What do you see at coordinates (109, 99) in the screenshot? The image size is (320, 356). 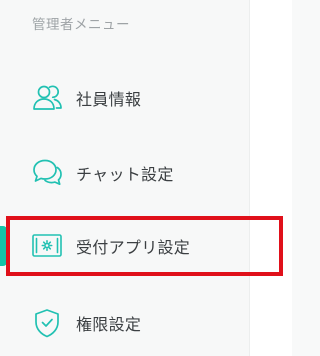 I see `sidebar-item-label: 社員情報` at bounding box center [109, 99].